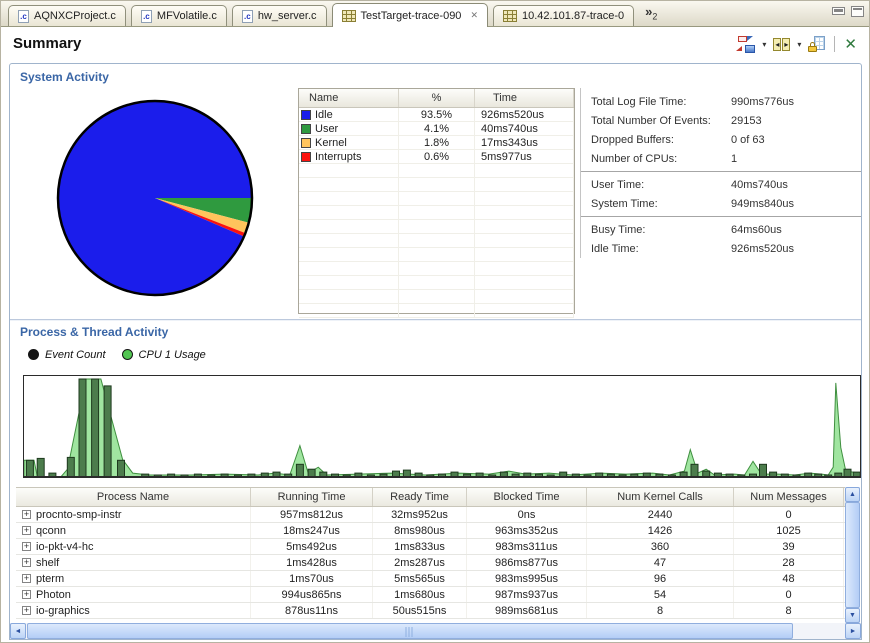 Image resolution: width=870 pixels, height=643 pixels. What do you see at coordinates (746, 44) in the screenshot?
I see `switch-pane-icon` at bounding box center [746, 44].